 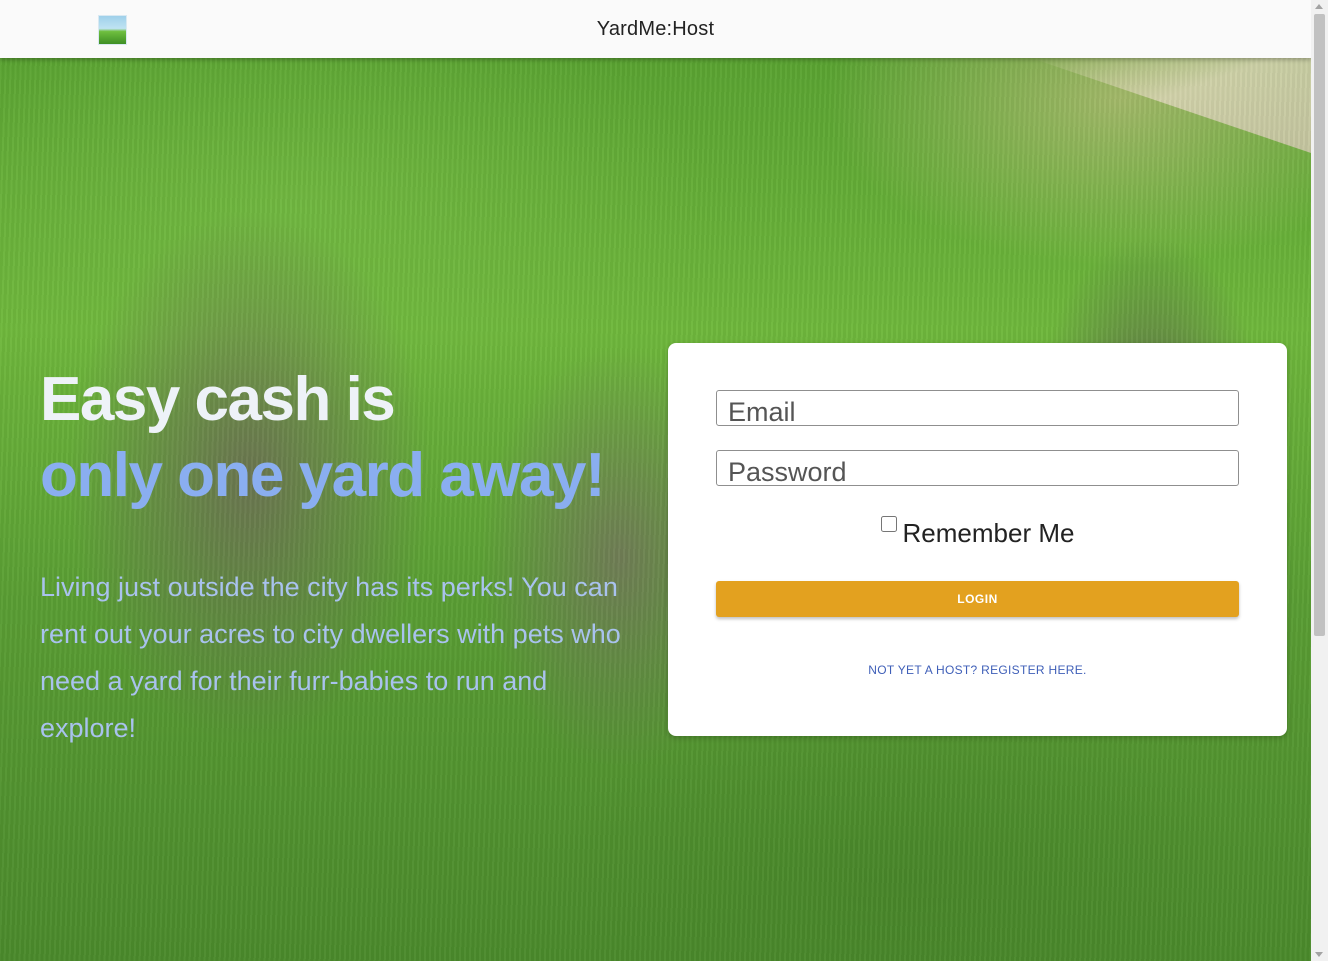 I want to click on scroll-down-icon, so click(x=1319, y=954).